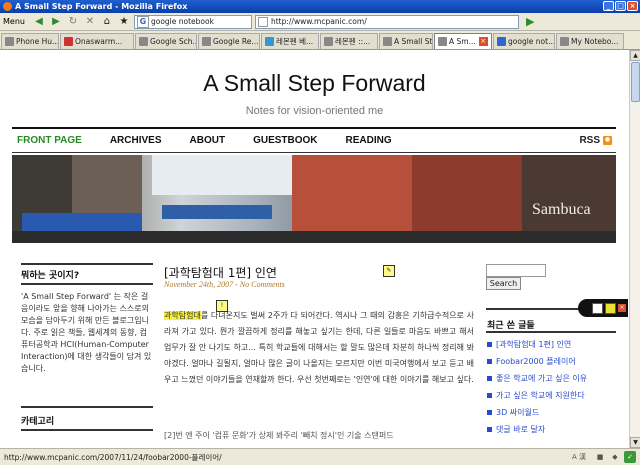 Image resolution: width=640 pixels, height=465 pixels. What do you see at coordinates (610, 308) in the screenshot?
I see `highlighter-icon` at bounding box center [610, 308].